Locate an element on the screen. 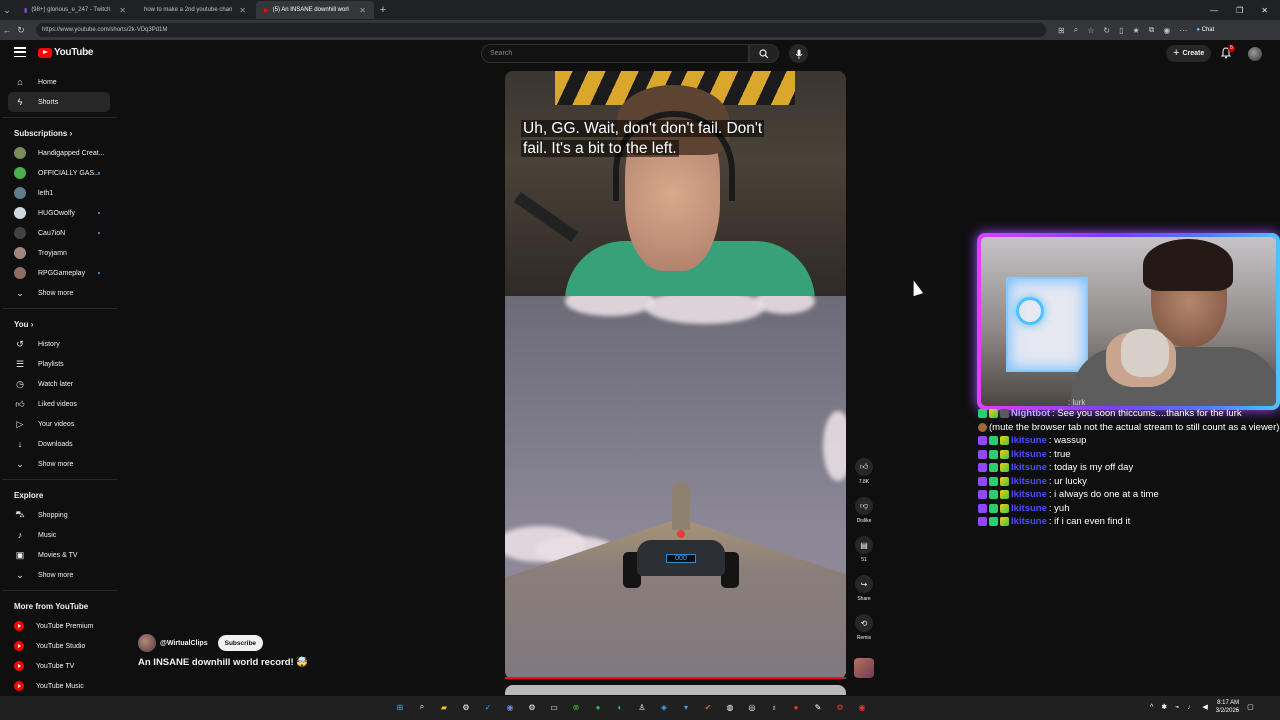 The image size is (1280, 720). microphone-icon: ♩ is located at coordinates (1190, 707).